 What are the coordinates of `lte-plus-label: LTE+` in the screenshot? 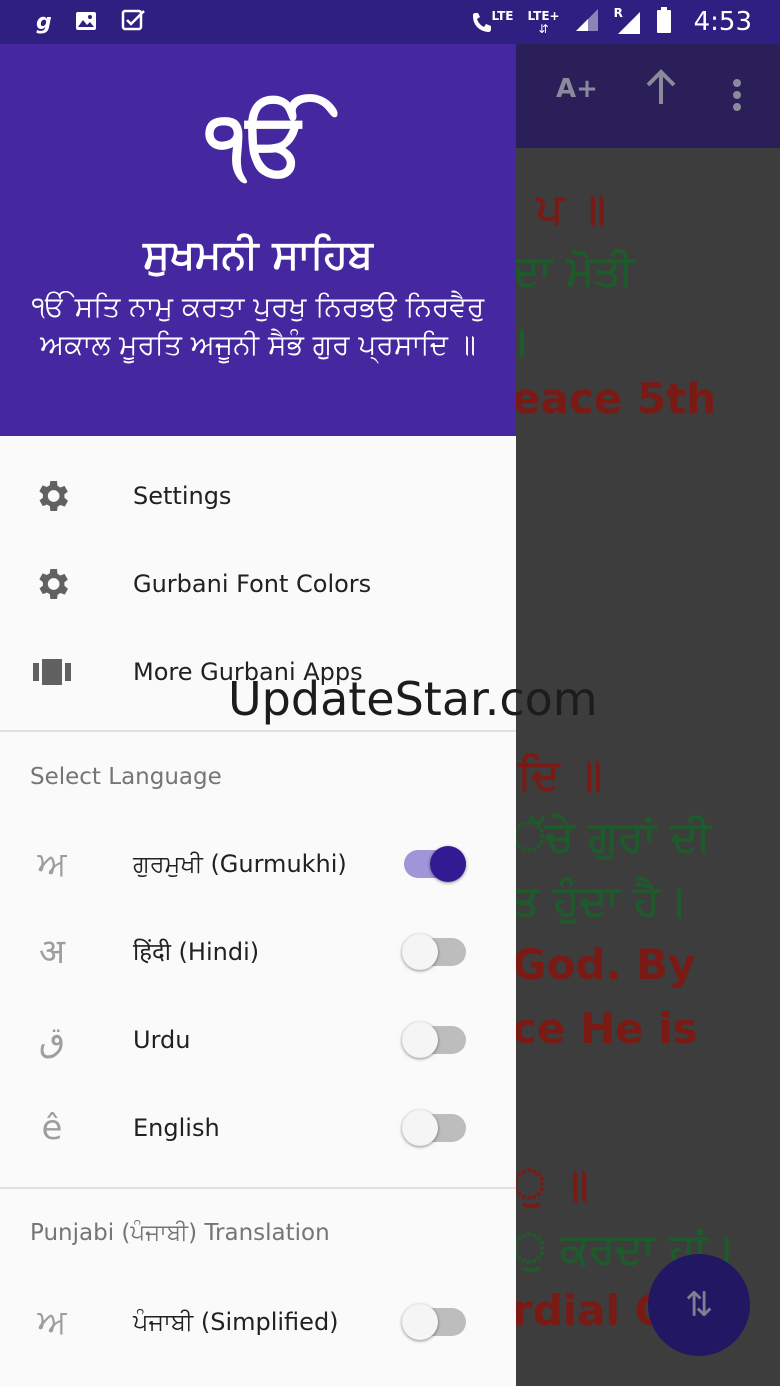 It's located at (543, 16).